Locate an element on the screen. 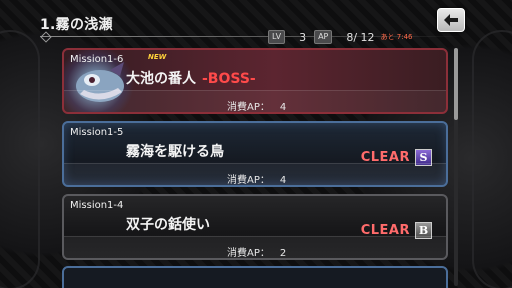 The height and width of the screenshot is (288, 512). player-stats: LV 3 AP 8/ 12 あと 7:46 is located at coordinates (340, 37).